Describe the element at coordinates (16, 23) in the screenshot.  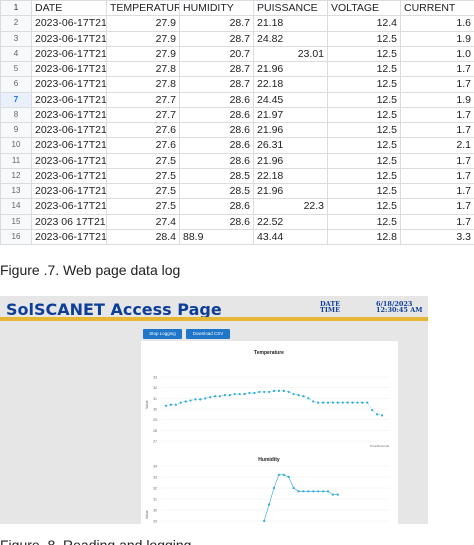
I see `row-number: 2` at that location.